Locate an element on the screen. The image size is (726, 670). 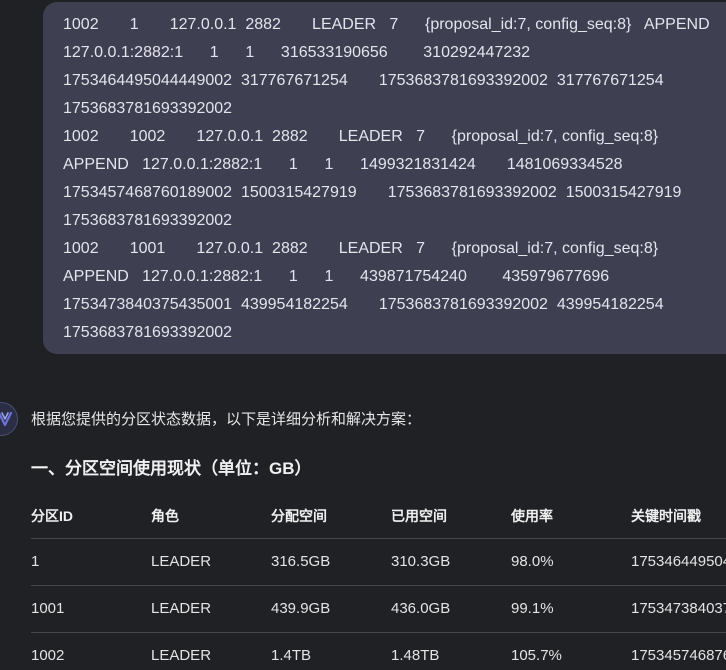
cell-used: 1.48TB is located at coordinates (415, 655).